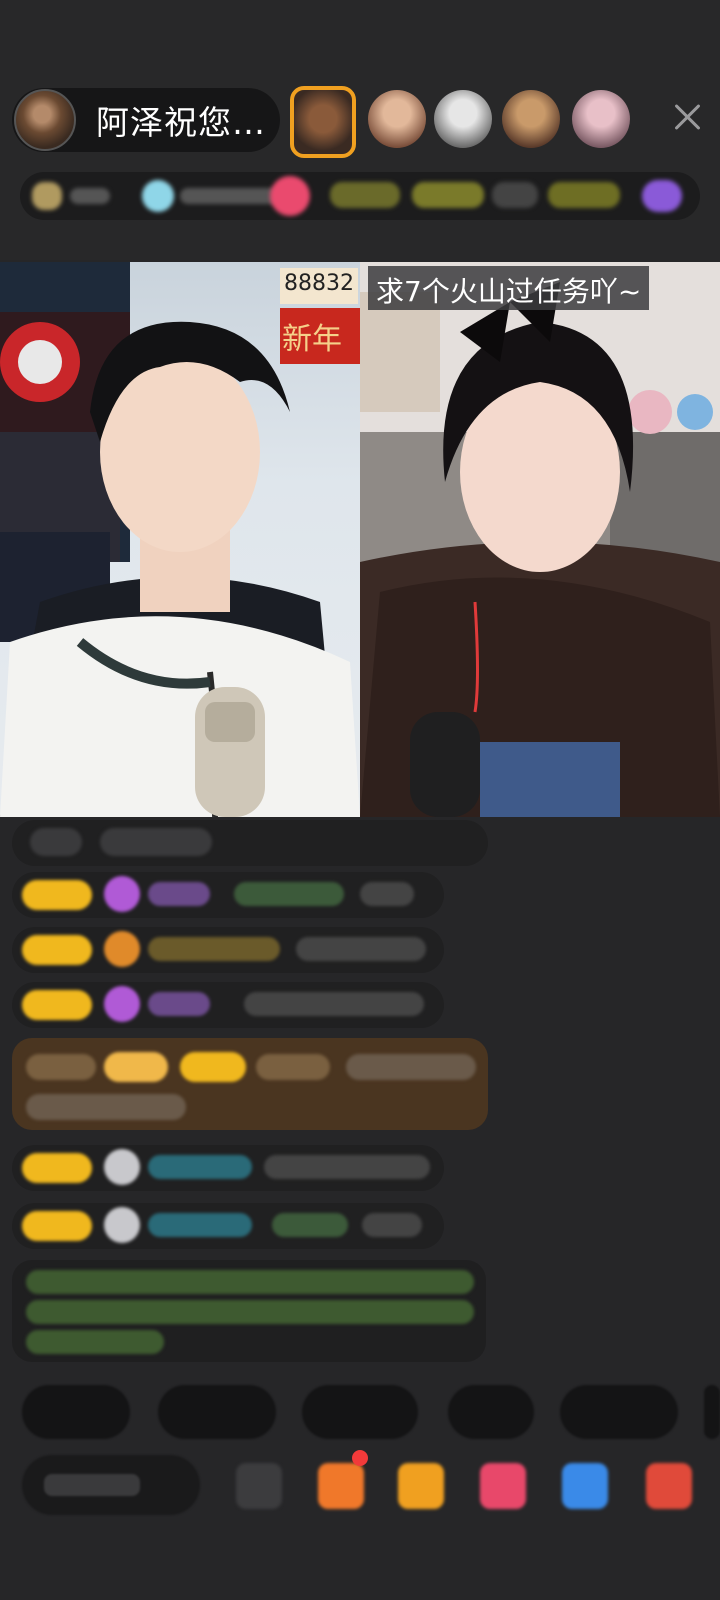  I want to click on pk-icon, so click(290, 196).